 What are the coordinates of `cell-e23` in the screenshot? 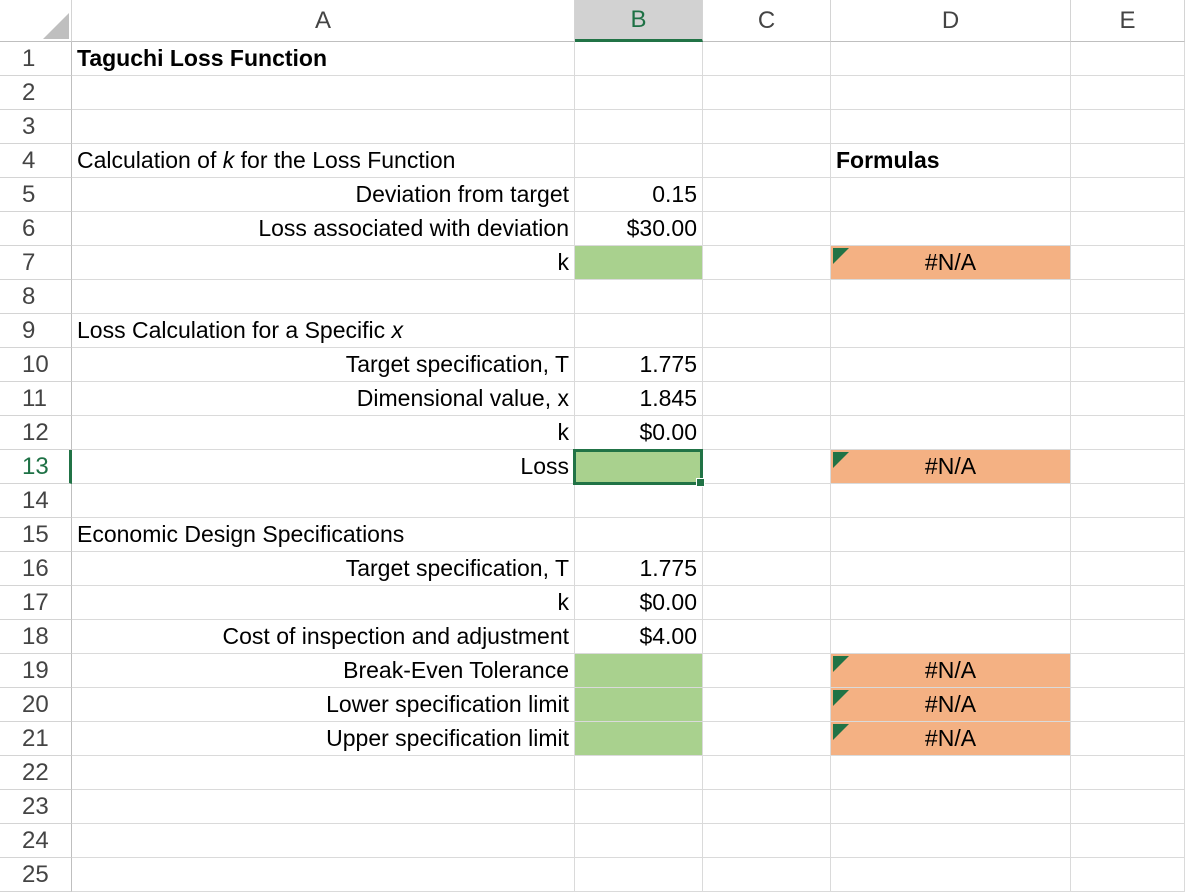 It's located at (1128, 807).